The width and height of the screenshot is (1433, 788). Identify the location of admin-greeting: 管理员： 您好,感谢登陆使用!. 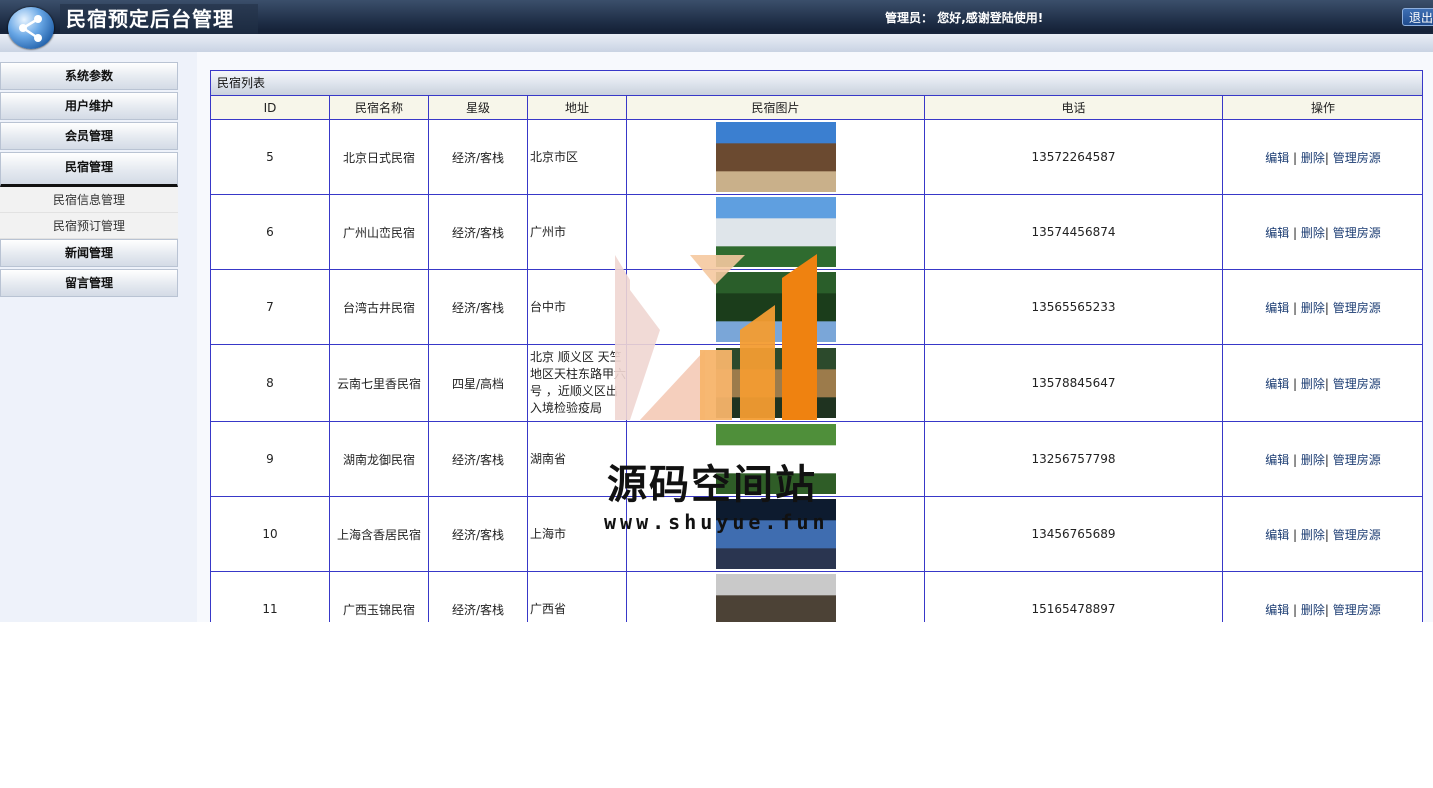
(964, 17).